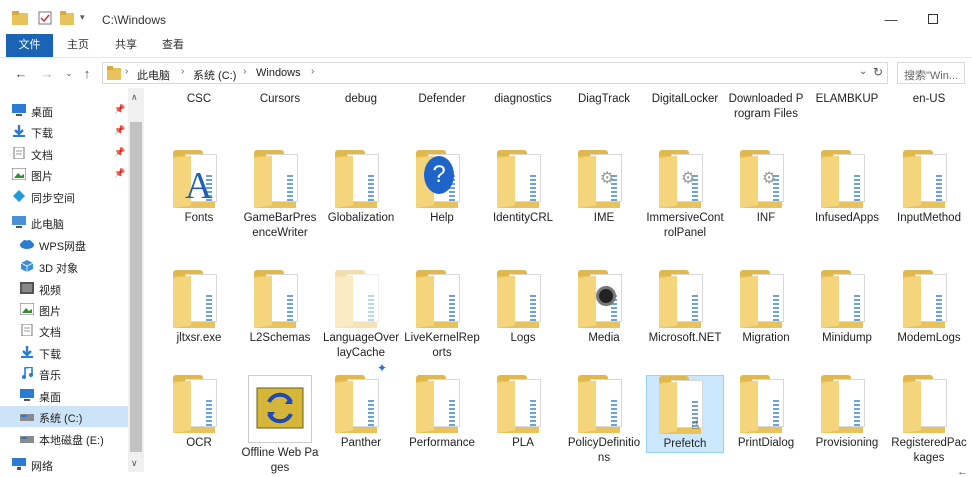 The image size is (972, 477). What do you see at coordinates (280, 99) in the screenshot?
I see `file-item: Cursors` at bounding box center [280, 99].